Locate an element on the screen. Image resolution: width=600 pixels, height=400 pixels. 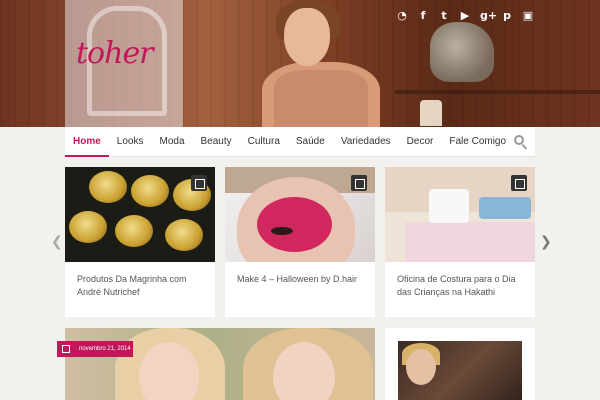
youtube-icon: ▶ is located at coordinates (465, 16).